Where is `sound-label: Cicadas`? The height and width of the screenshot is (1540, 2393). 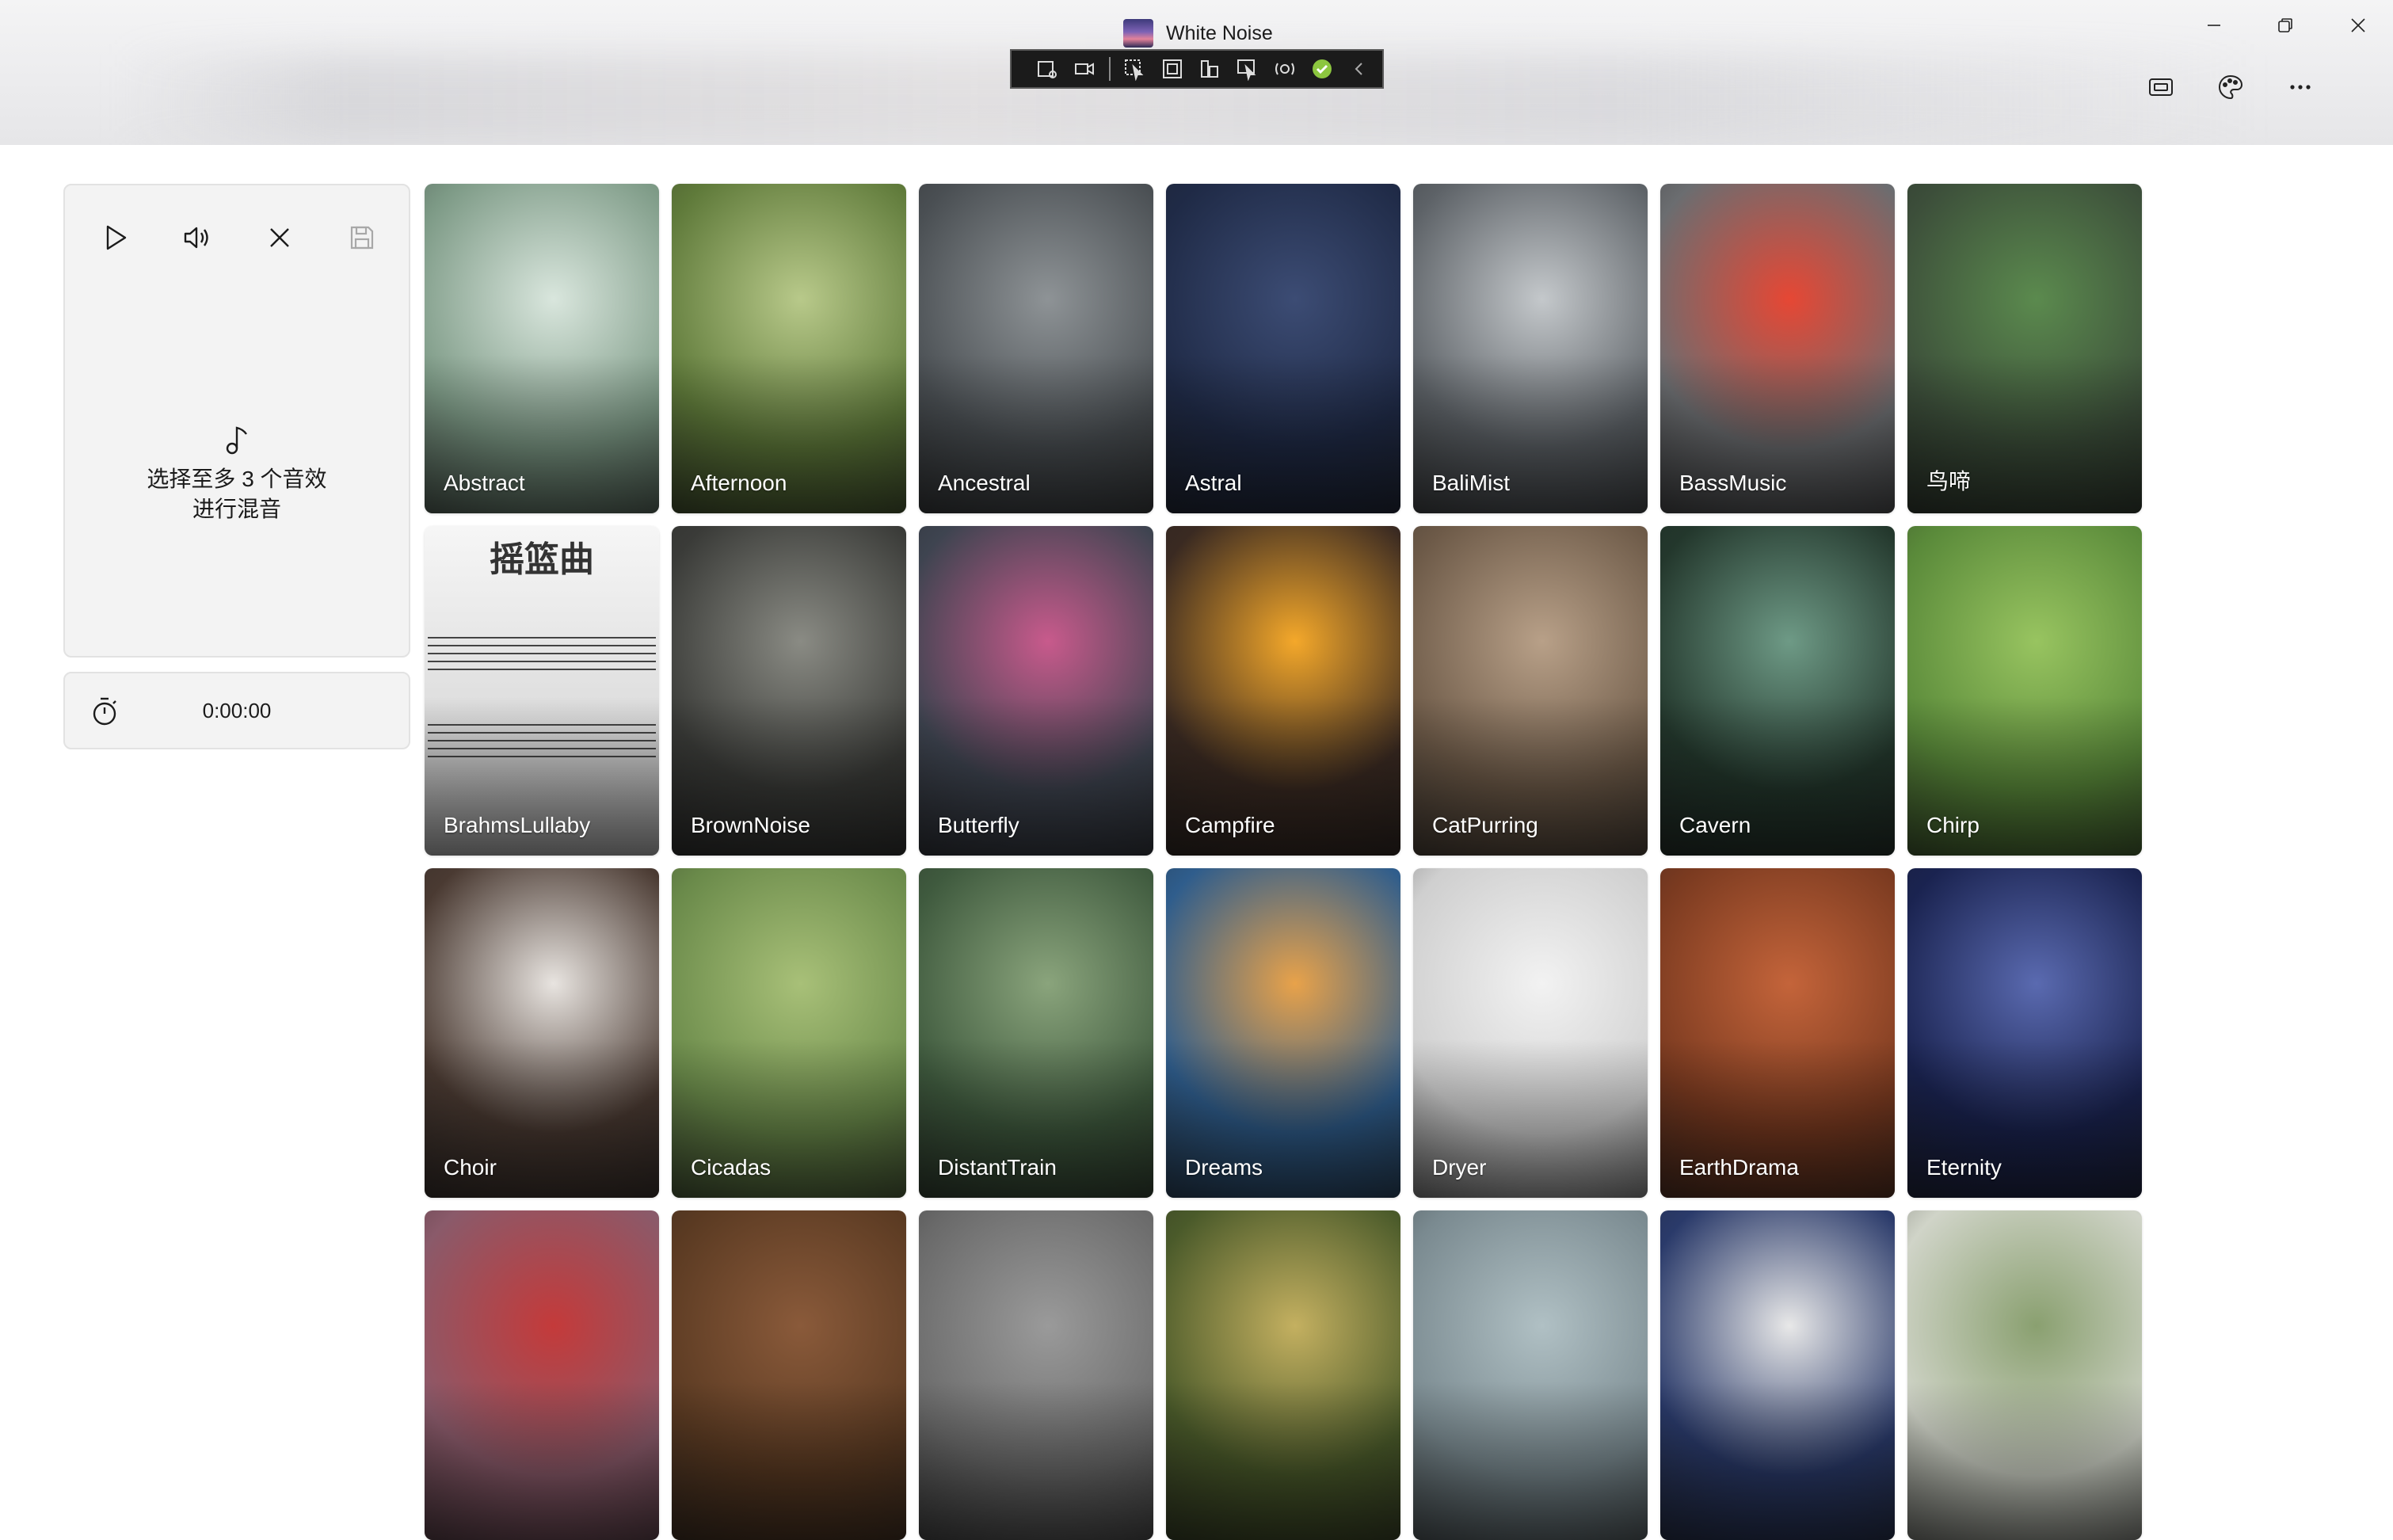 sound-label: Cicadas is located at coordinates (731, 1167).